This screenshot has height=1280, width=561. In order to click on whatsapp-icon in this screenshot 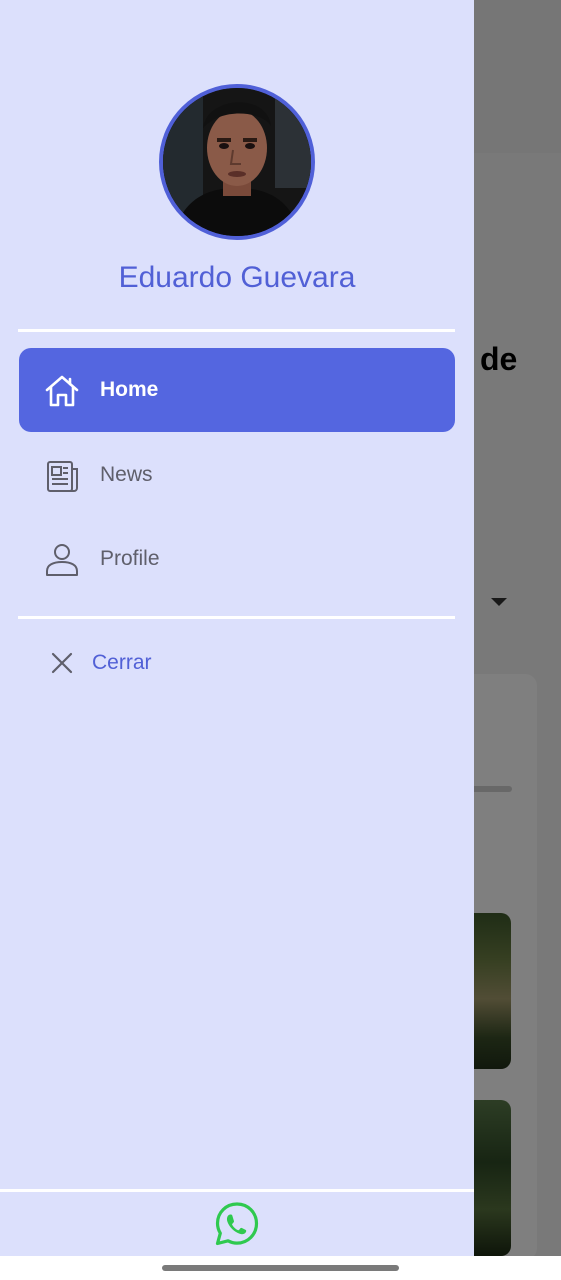, I will do `click(237, 1224)`.